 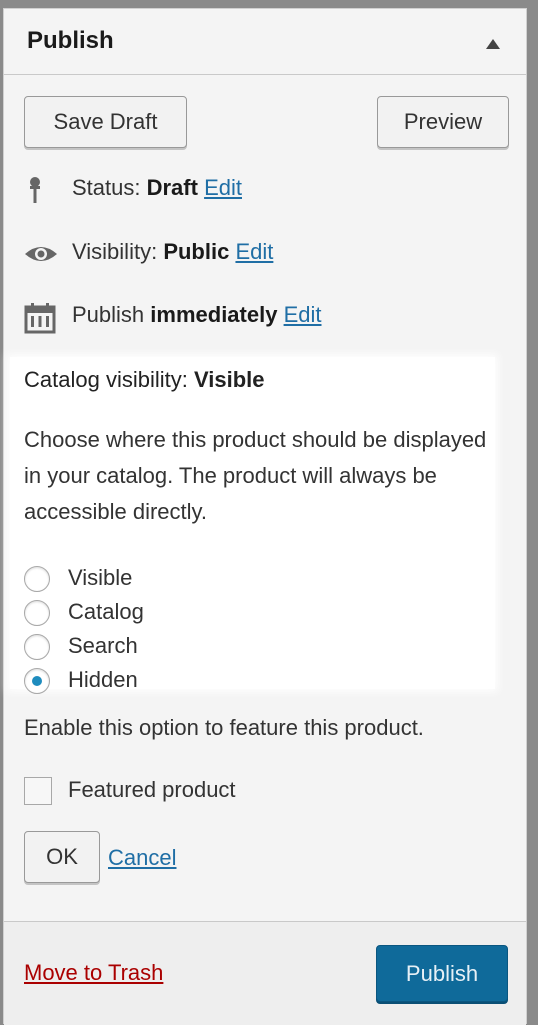 I want to click on radio-button-checked, so click(x=37, y=681).